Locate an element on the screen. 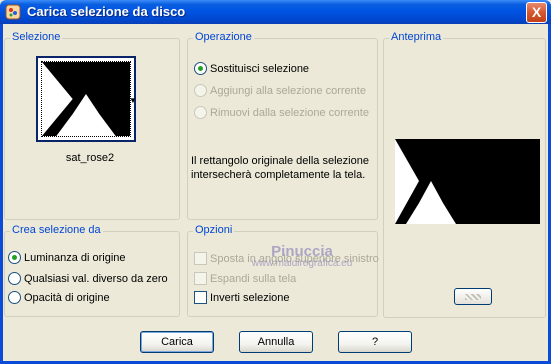 Image resolution: width=551 pixels, height=364 pixels. radio-opacita: Opacità di origine is located at coordinates (59, 297).